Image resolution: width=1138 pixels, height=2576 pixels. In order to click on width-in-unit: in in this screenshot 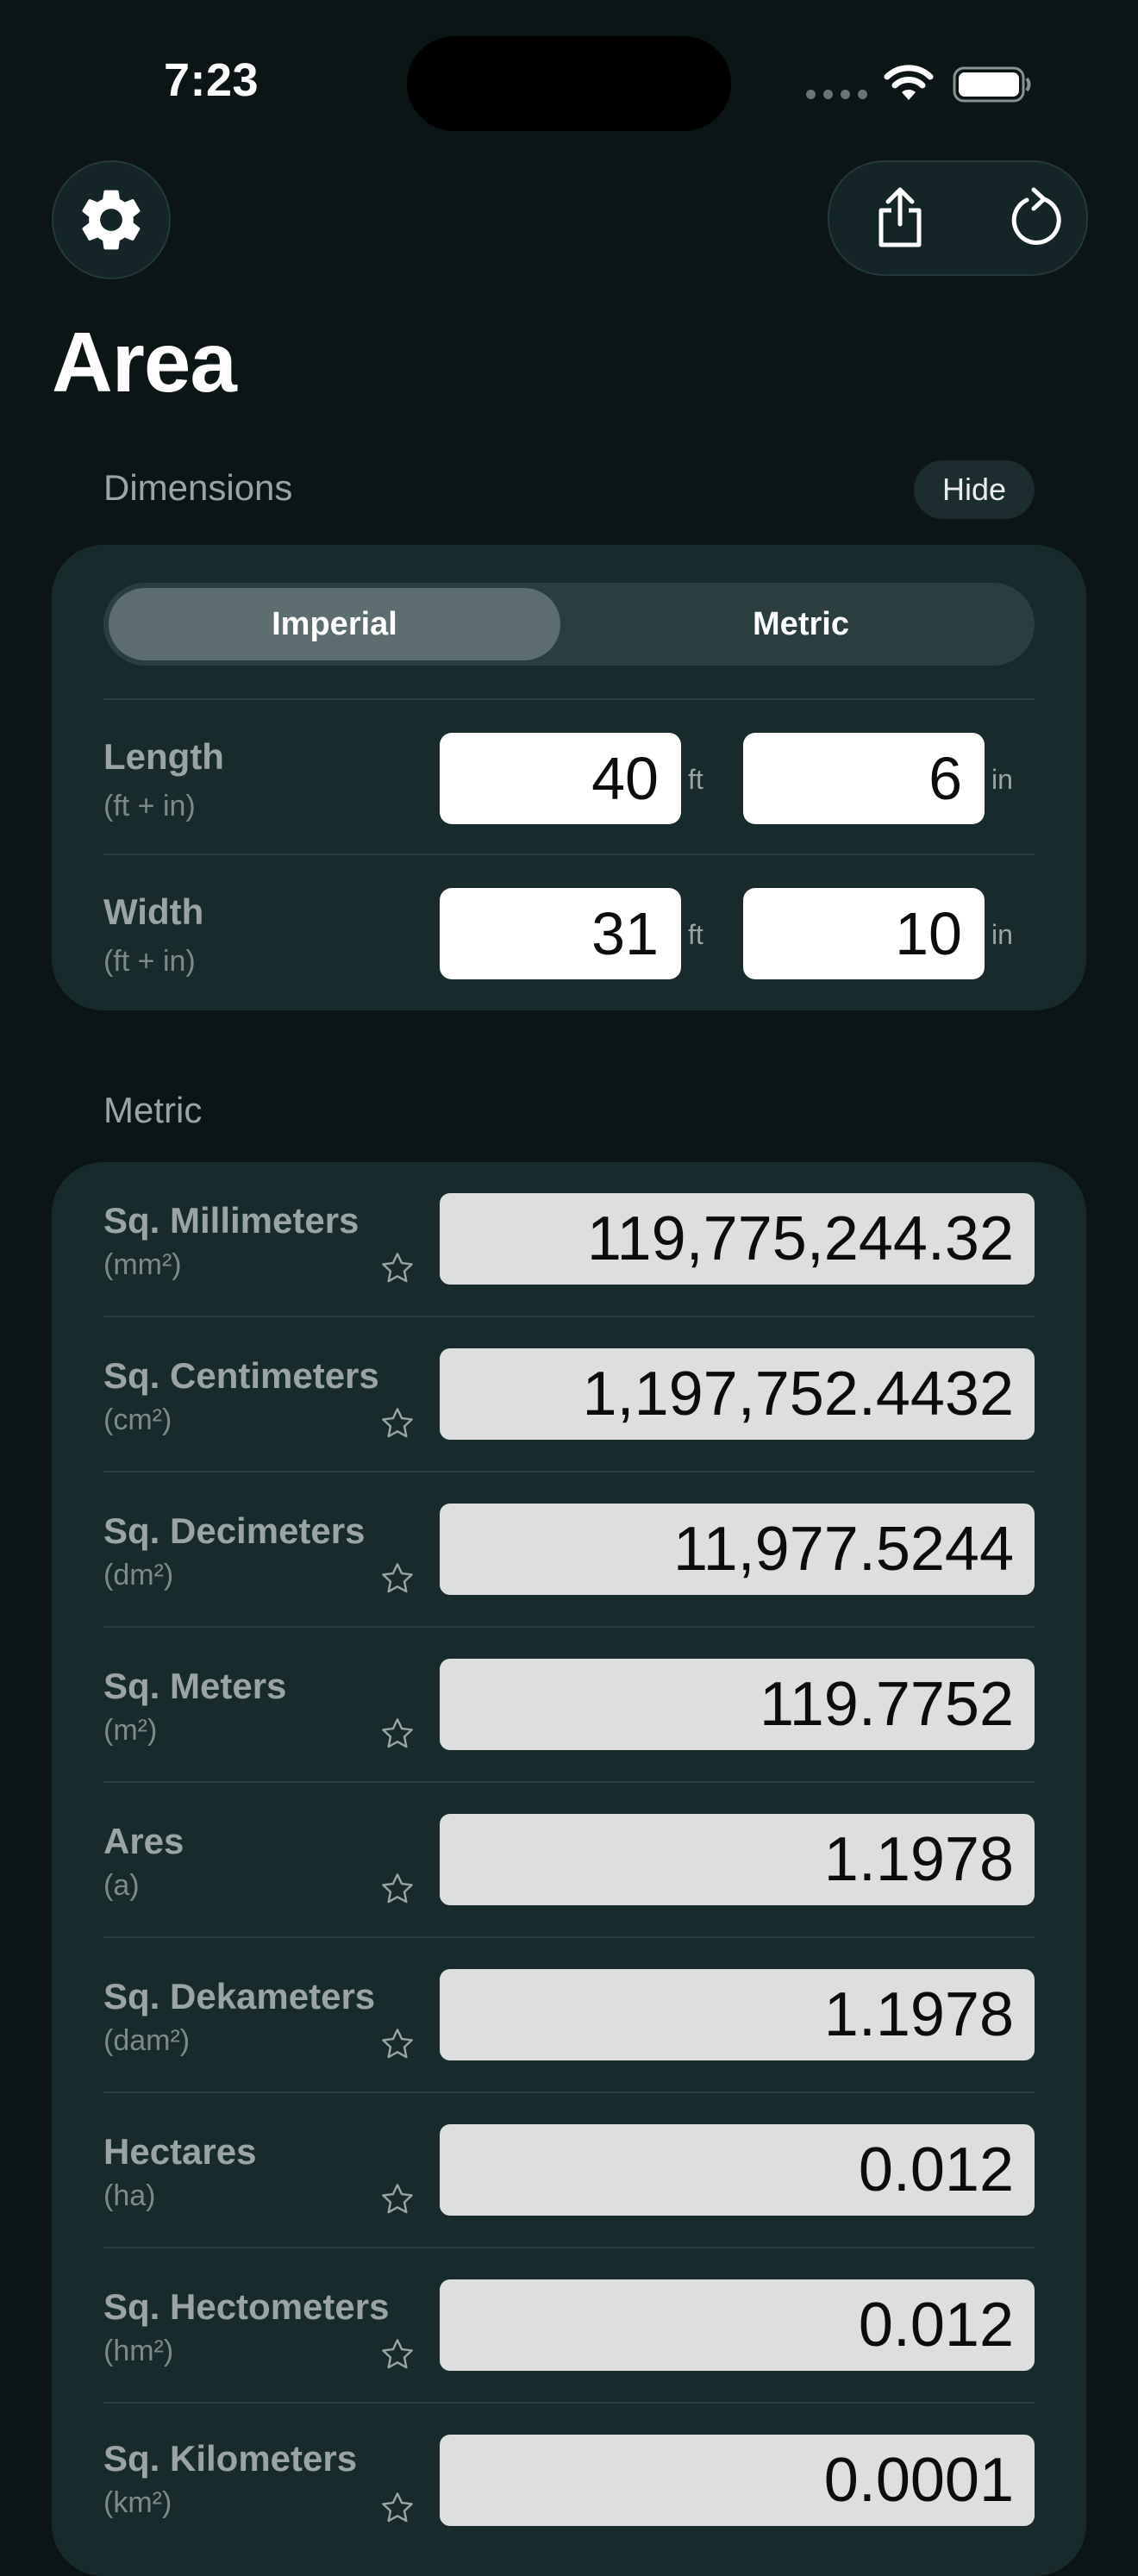, I will do `click(1002, 934)`.